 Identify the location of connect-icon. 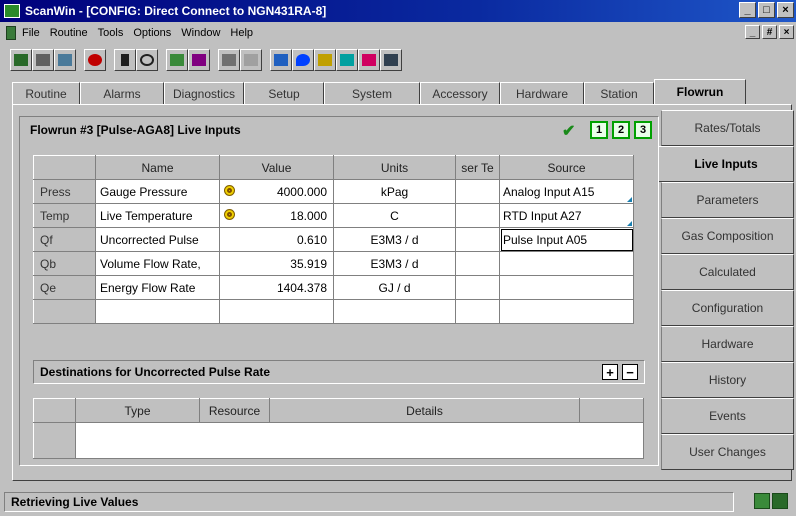
(21, 60).